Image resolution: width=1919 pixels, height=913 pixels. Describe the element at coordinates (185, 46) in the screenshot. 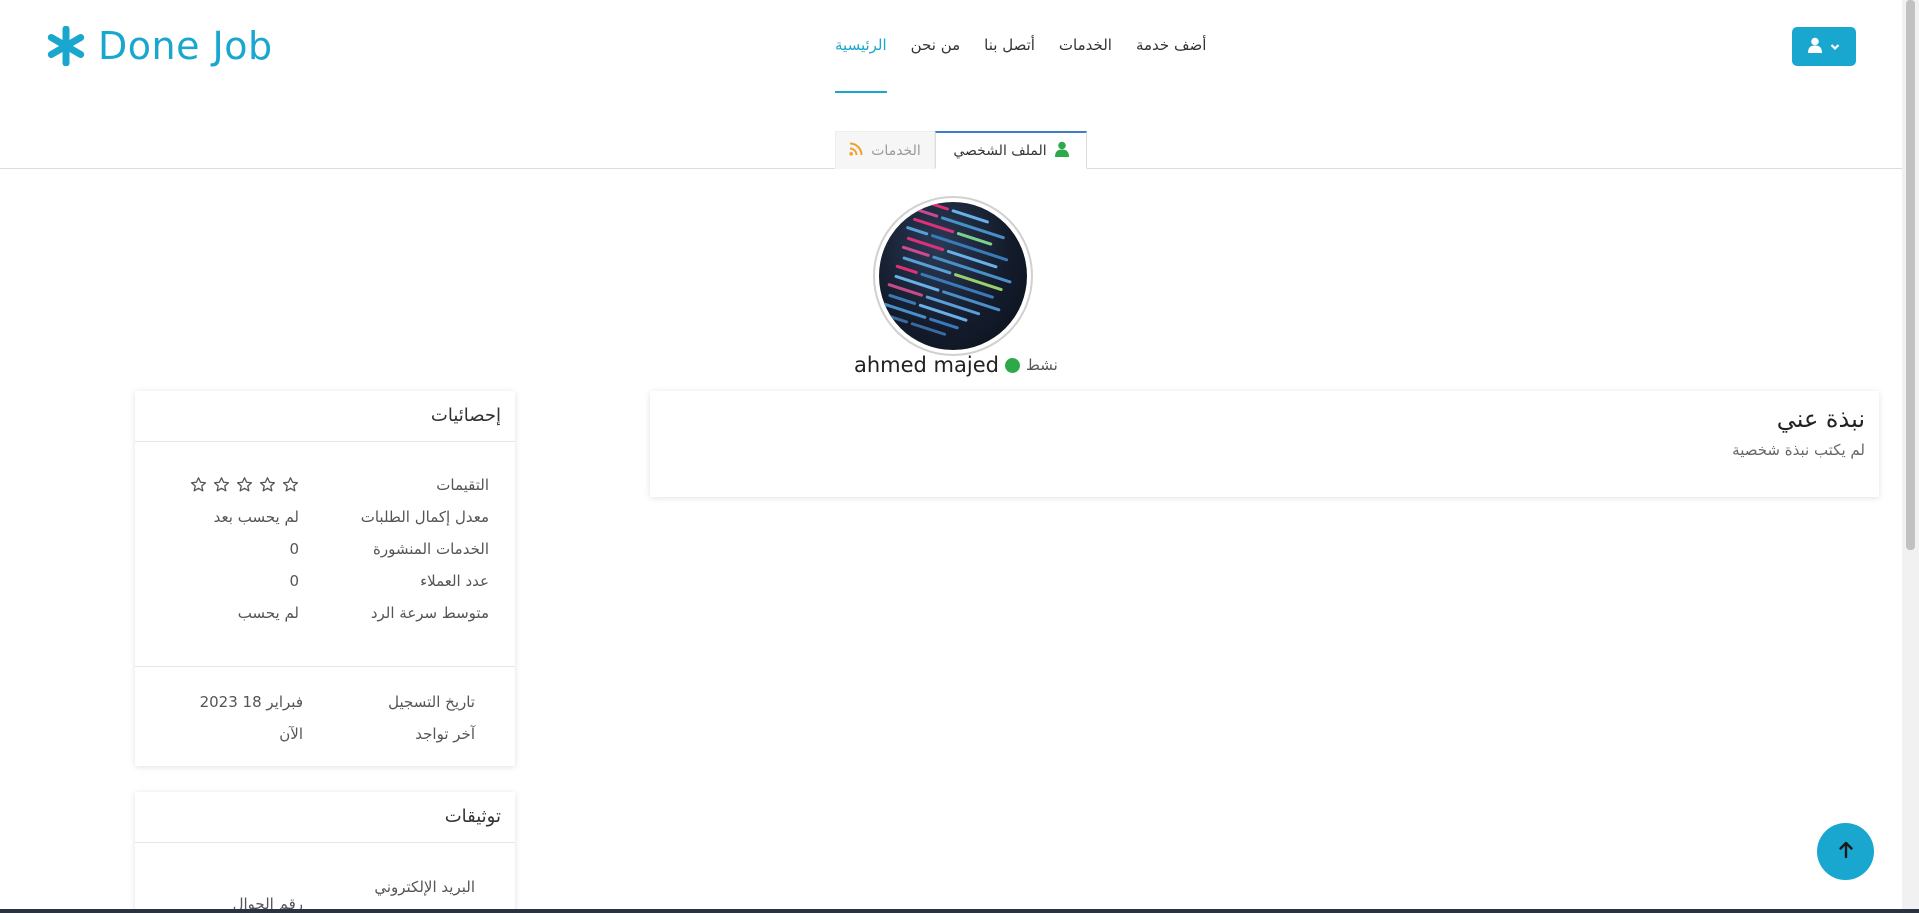

I see `logo-text: Done Job` at that location.